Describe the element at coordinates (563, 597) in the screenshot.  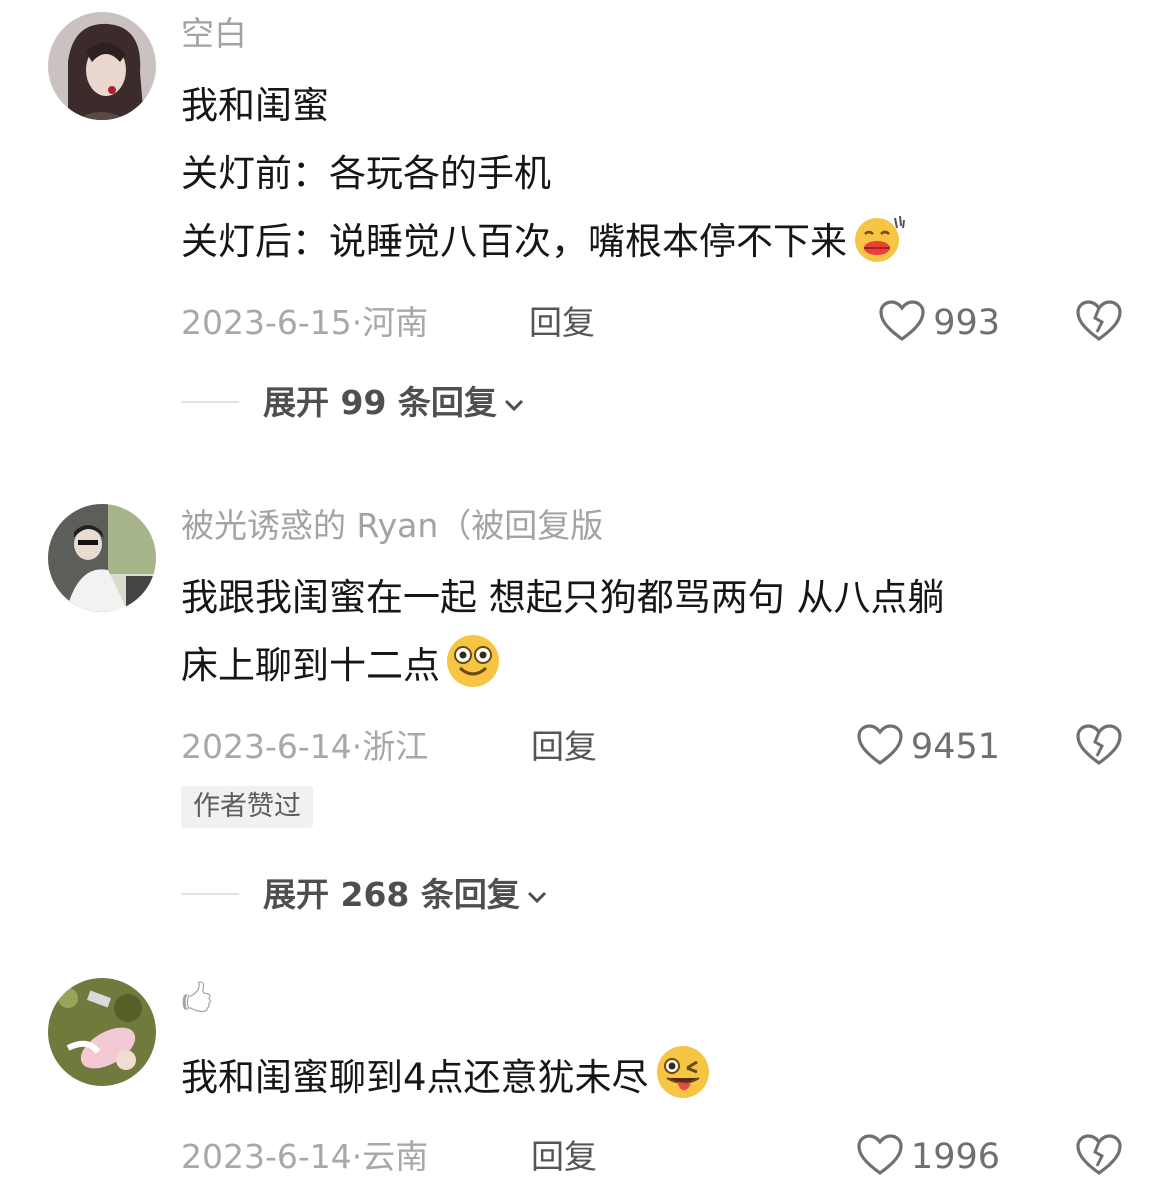
I see `comment-text-line: 我跟我闺蜜在一起 想起只狗都骂两句 从八点躺` at that location.